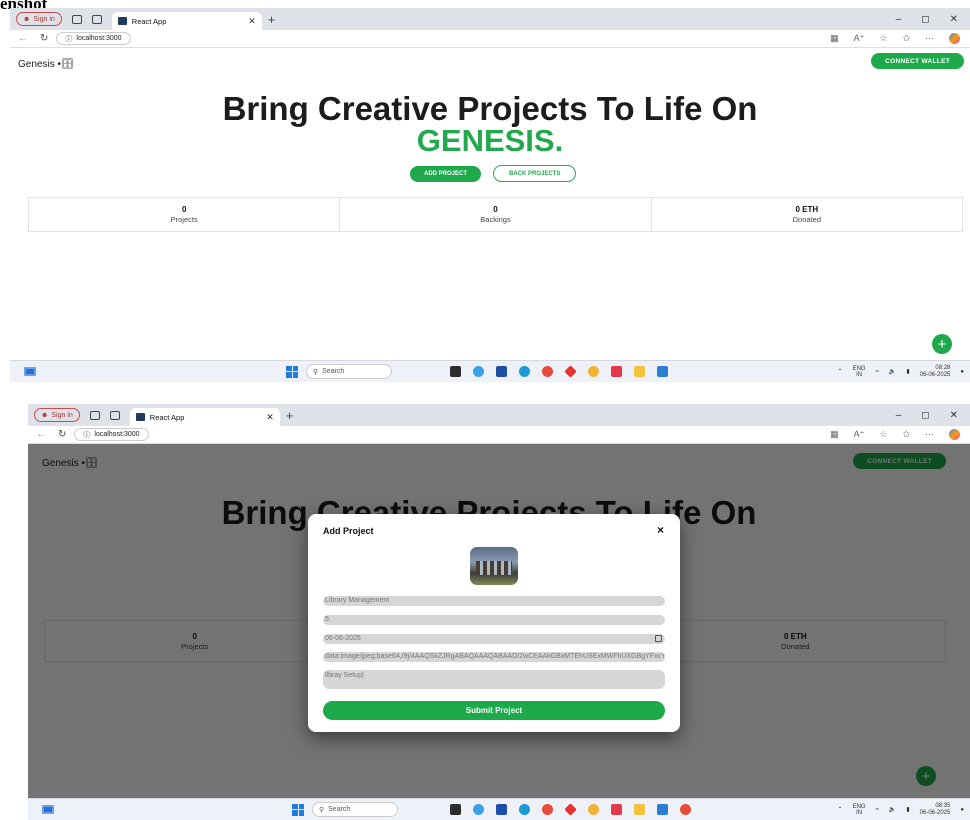 The height and width of the screenshot is (820, 970). I want to click on clock: 08:28 06-06-2025, so click(935, 371).